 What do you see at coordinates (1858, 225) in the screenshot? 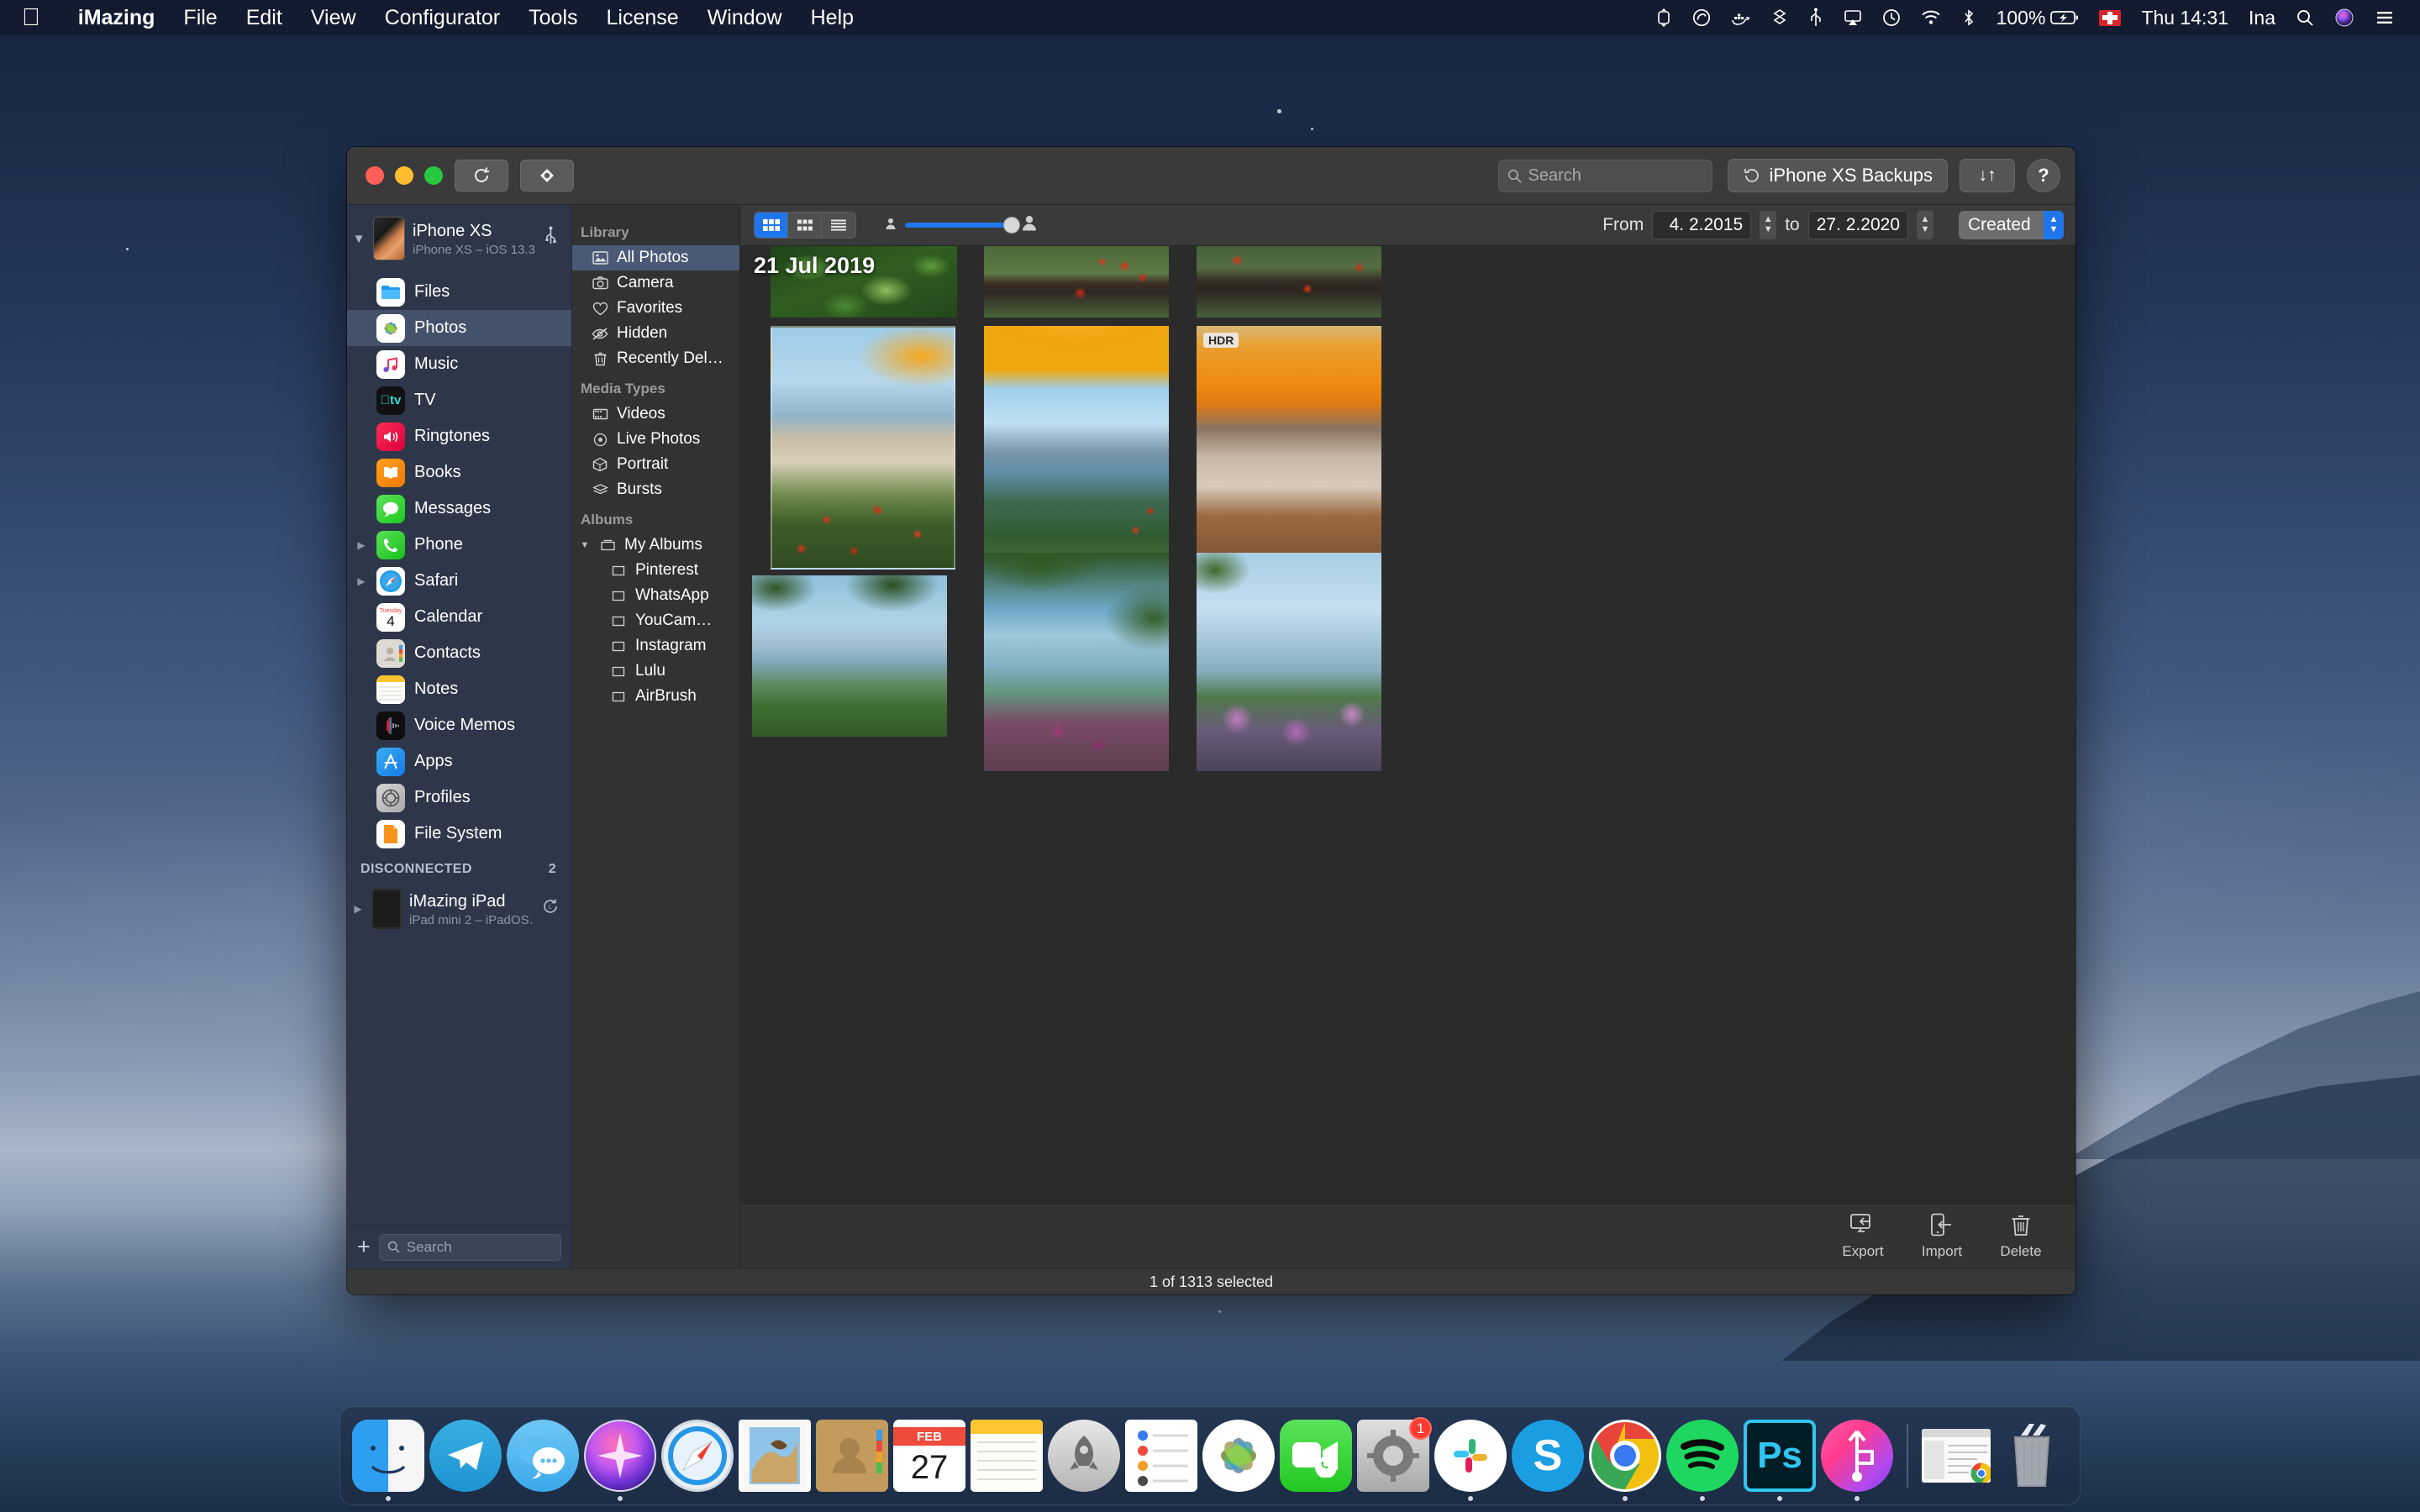
I see `to-date-field: 27. 2.2020` at bounding box center [1858, 225].